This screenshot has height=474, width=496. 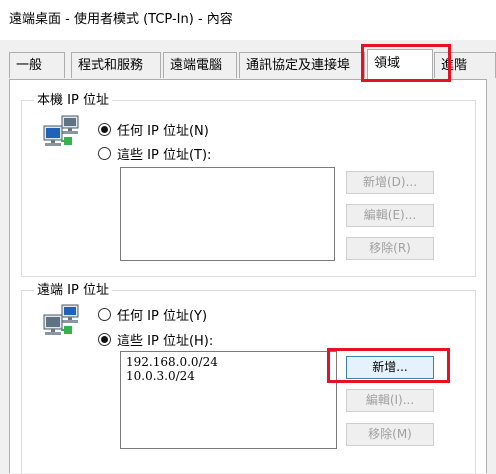 I want to click on tab-advanced: 進階, so click(x=465, y=65).